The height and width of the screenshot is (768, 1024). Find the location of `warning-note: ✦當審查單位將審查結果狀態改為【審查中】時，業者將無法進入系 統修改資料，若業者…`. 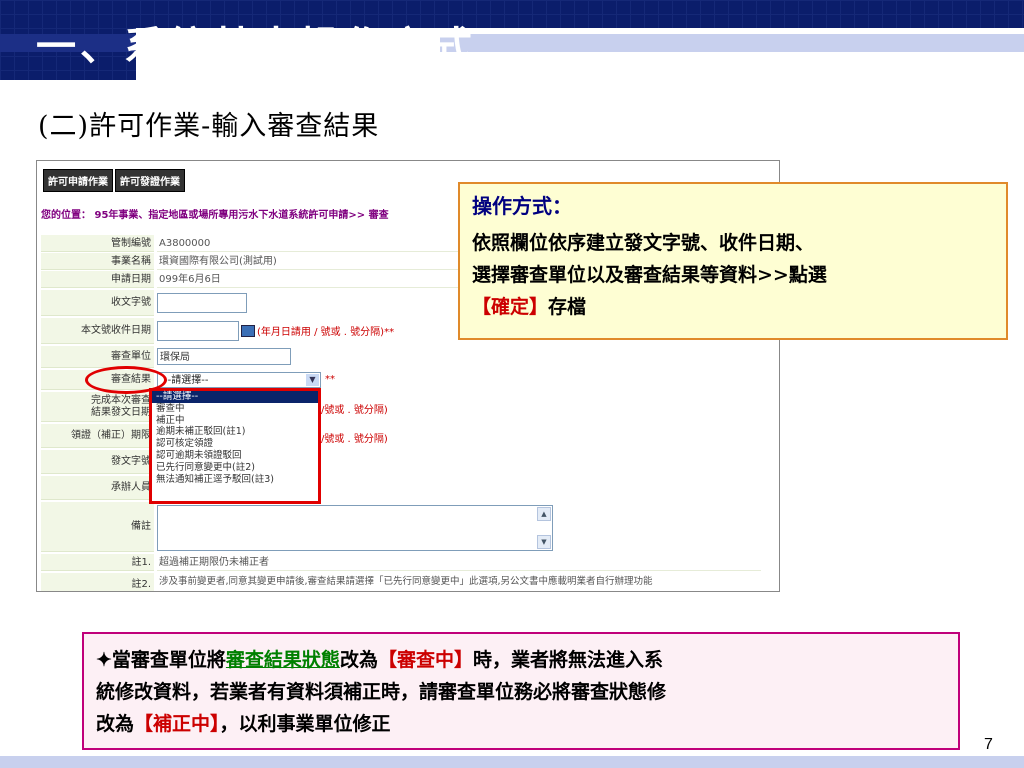

warning-note: ✦當審查單位將審查結果狀態改為【審查中】時，業者將無法進入系 統修改資料，若業者… is located at coordinates (521, 691).